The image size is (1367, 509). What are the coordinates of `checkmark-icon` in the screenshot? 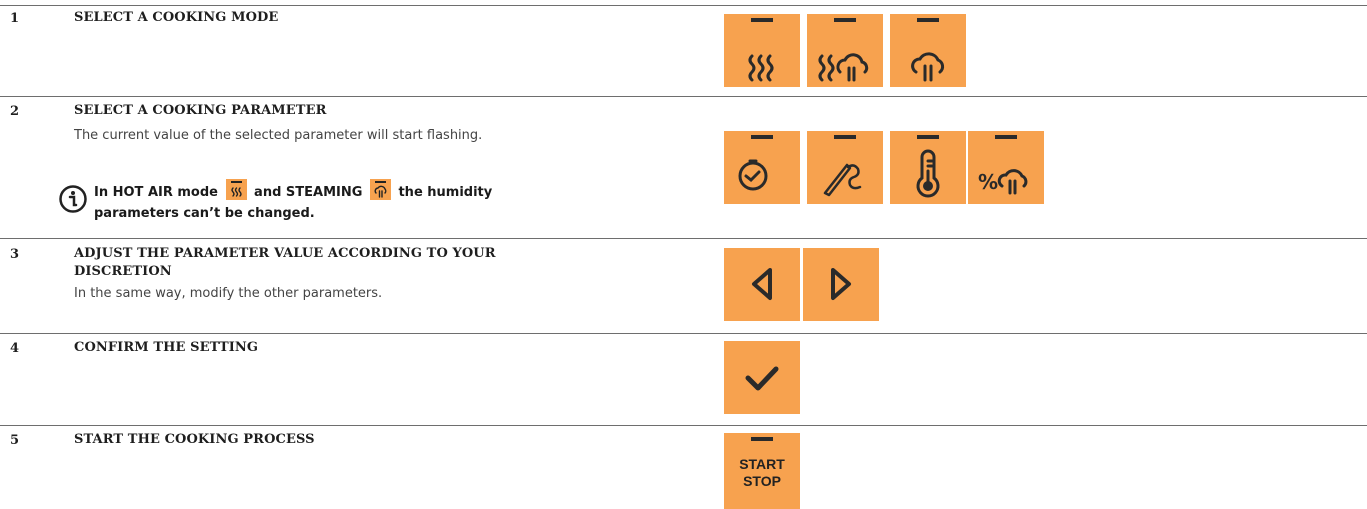 It's located at (762, 378).